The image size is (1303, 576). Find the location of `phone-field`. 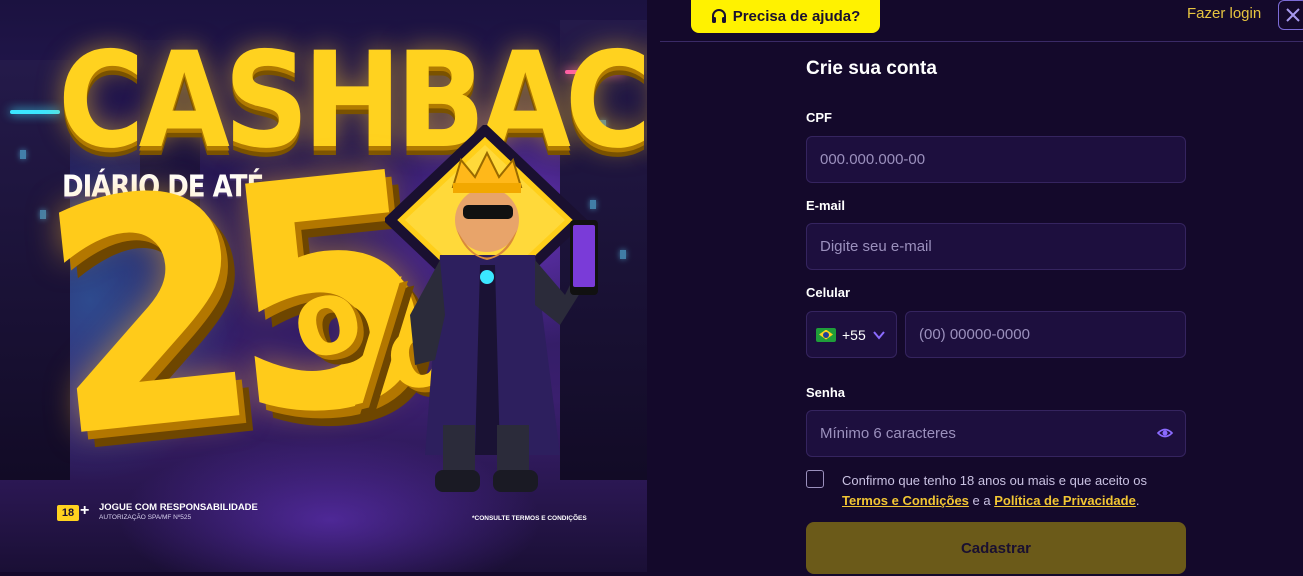

phone-field is located at coordinates (1045, 334).